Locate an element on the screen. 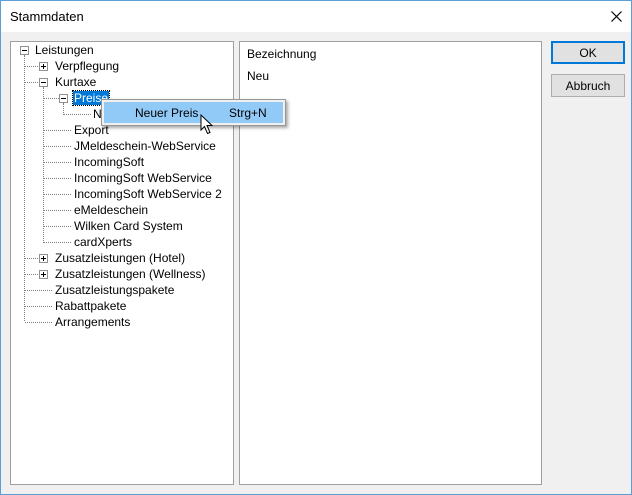 Image resolution: width=632 pixels, height=495 pixels. tree-item-zusatzleistungspakete: Zusatzleistungspakete is located at coordinates (114, 290).